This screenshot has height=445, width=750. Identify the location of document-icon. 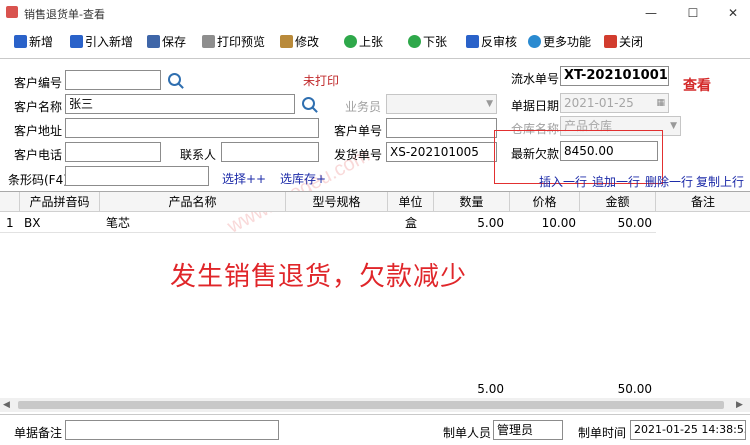
(472, 41).